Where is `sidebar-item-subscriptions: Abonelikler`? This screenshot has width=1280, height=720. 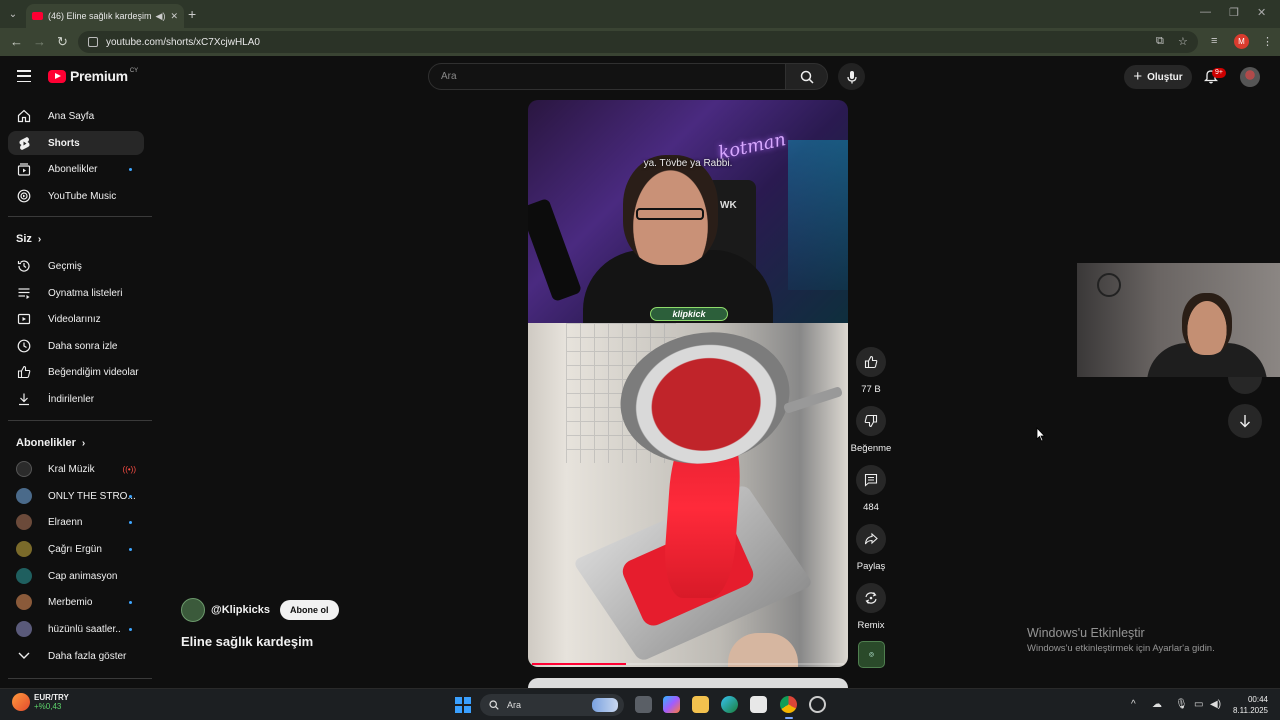 sidebar-item-subscriptions: Abonelikler is located at coordinates (76, 169).